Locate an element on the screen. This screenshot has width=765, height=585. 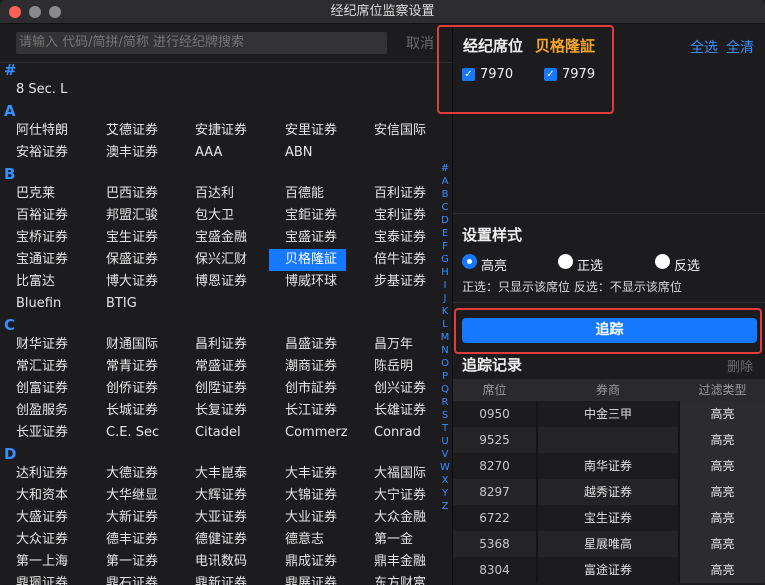
broker-item: 比富达 is located at coordinates (35, 282).